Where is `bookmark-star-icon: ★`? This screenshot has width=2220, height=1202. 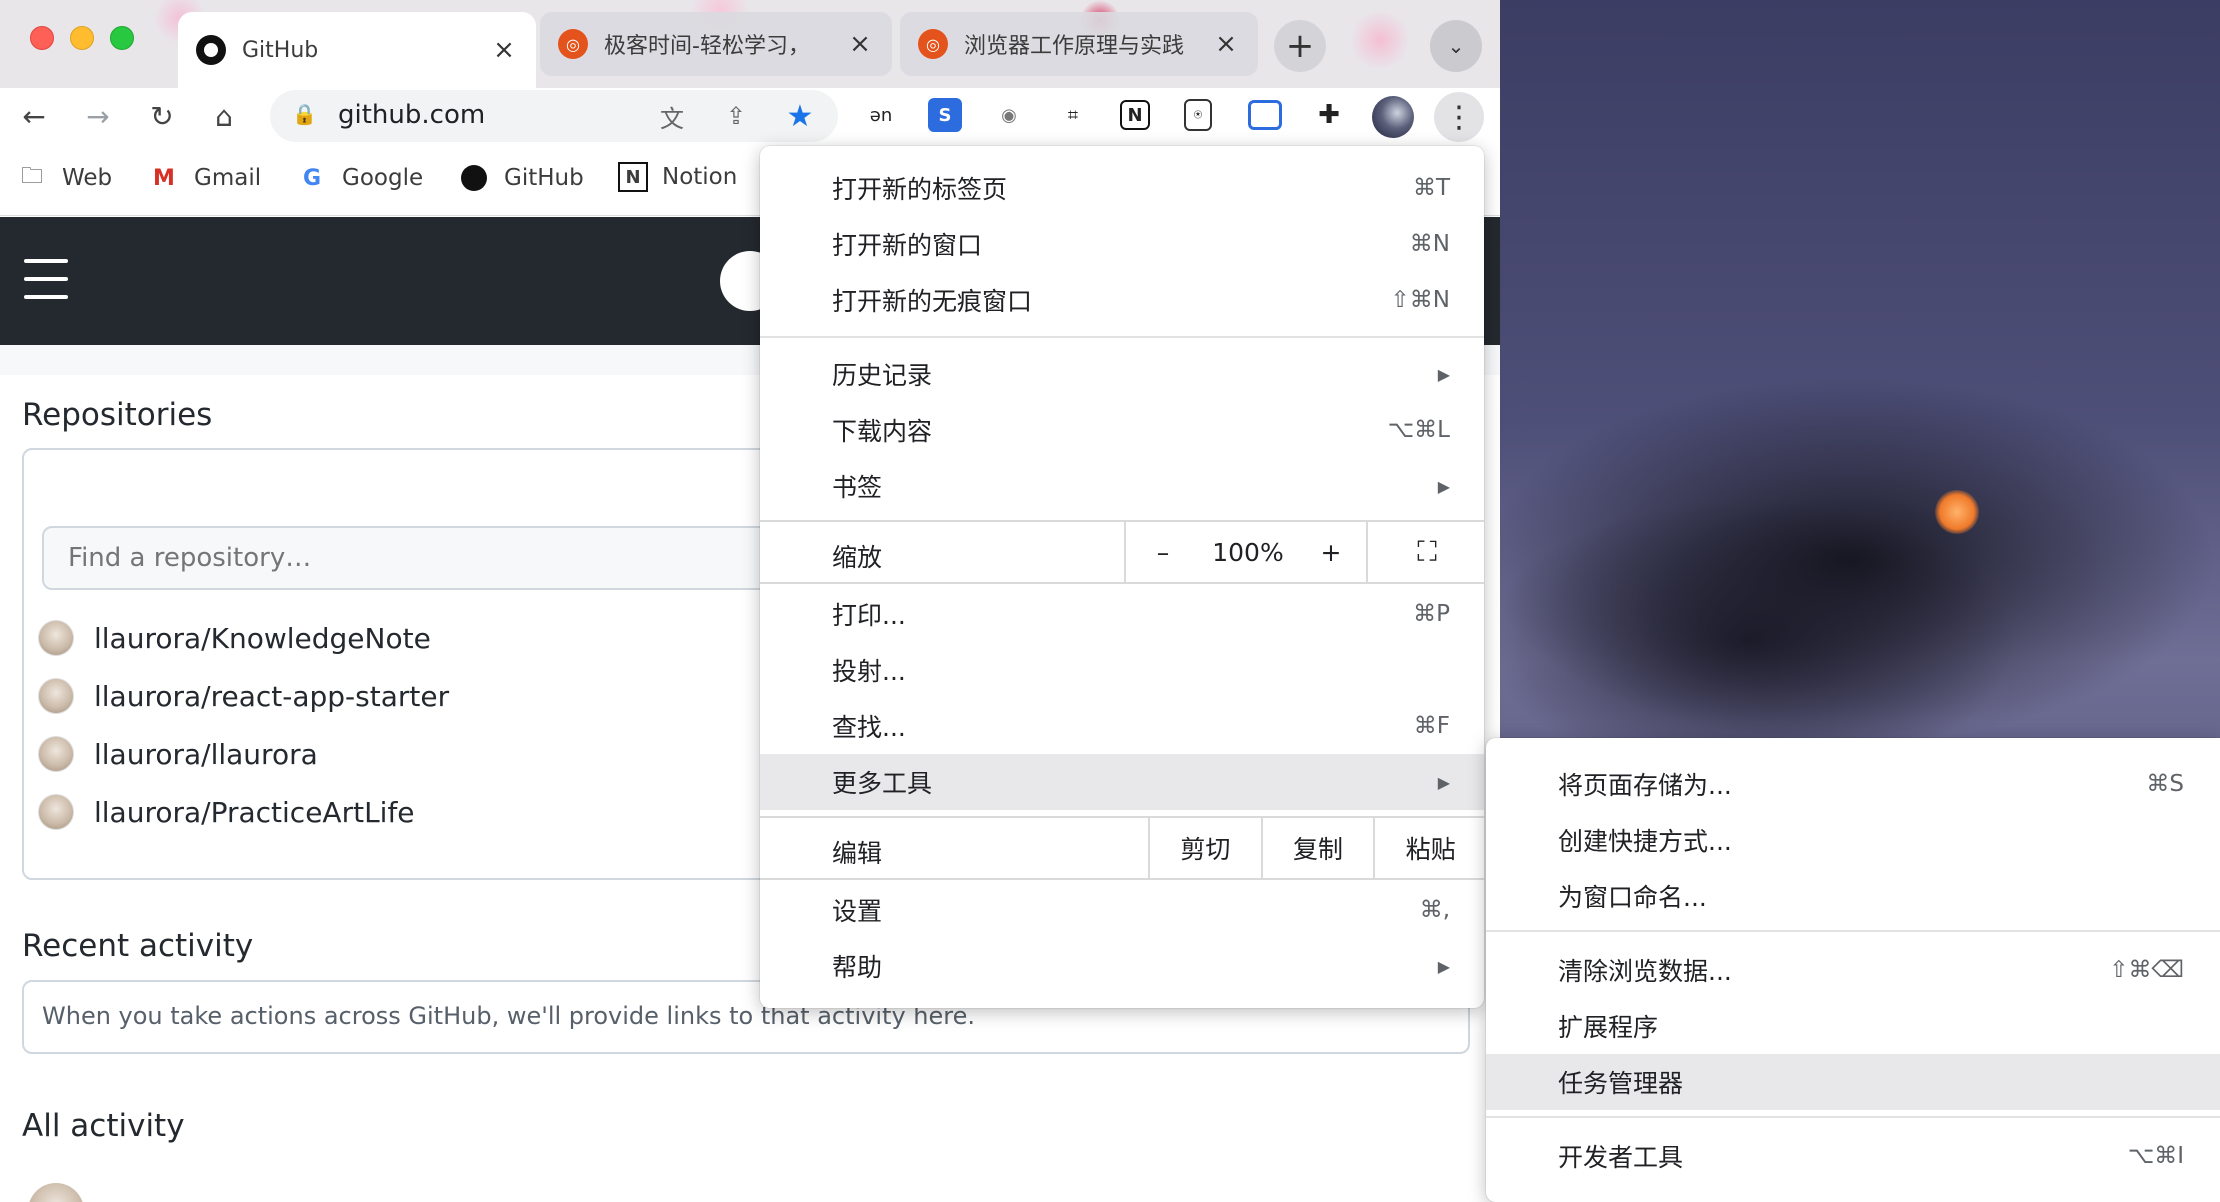 bookmark-star-icon: ★ is located at coordinates (800, 116).